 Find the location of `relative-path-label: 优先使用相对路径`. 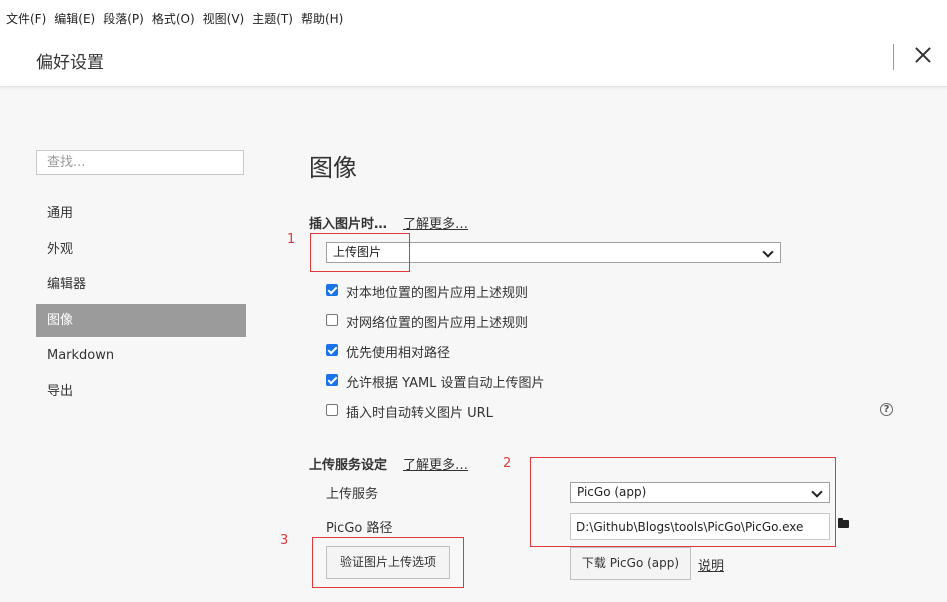

relative-path-label: 优先使用相对路径 is located at coordinates (398, 353).